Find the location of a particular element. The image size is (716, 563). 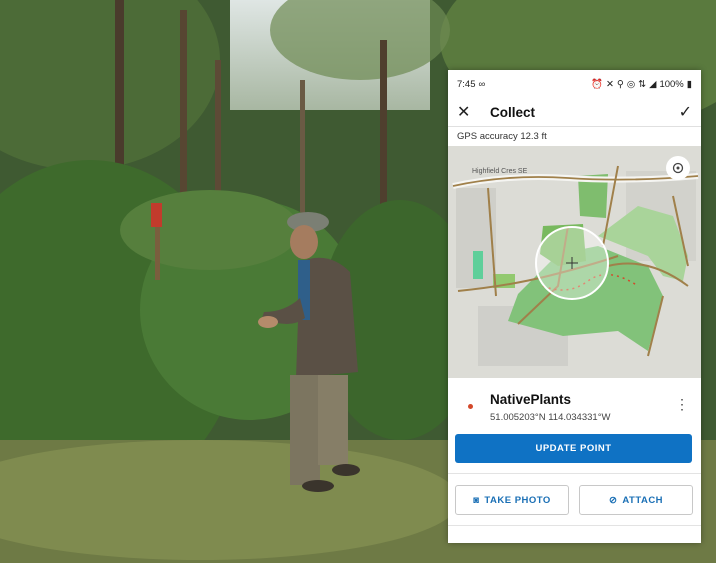

feature-dot-icon is located at coordinates (470, 406).